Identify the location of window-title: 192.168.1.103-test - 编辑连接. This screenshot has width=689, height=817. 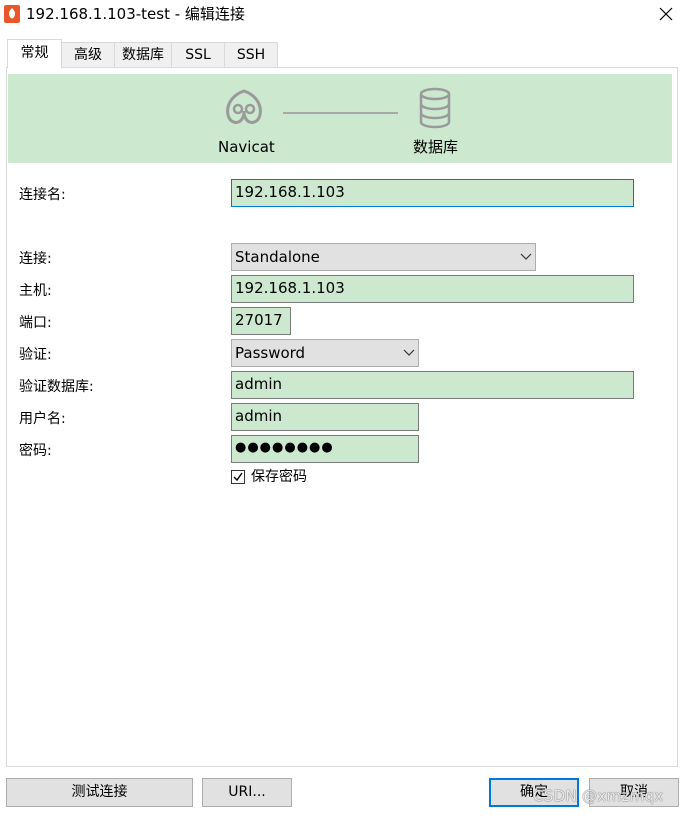
(135, 14).